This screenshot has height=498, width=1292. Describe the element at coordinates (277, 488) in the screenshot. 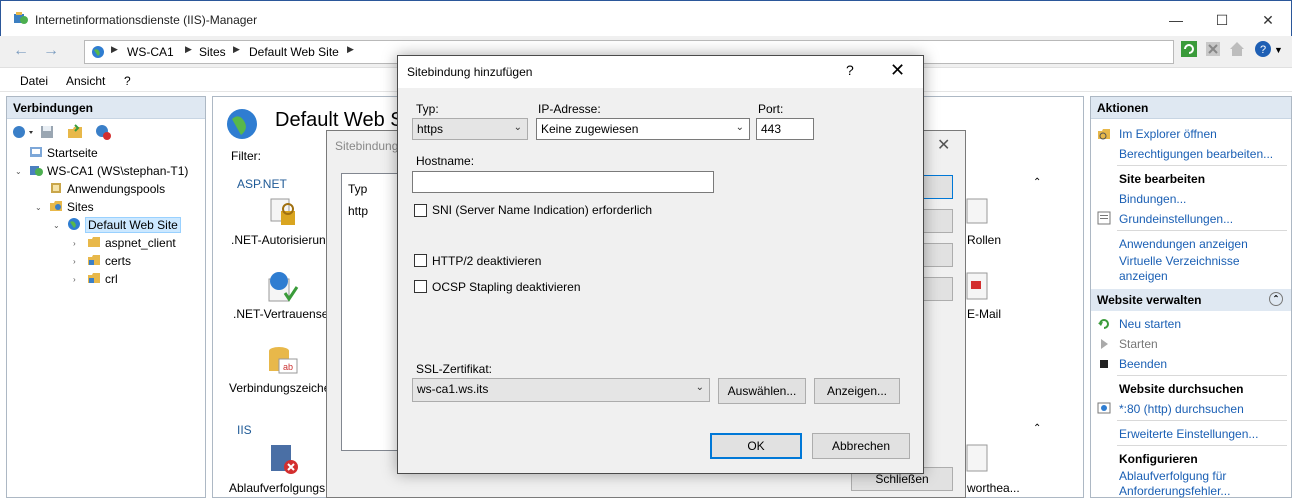

I see `feature-failed-request-tracing: Ablaufverfolgungs` at that location.